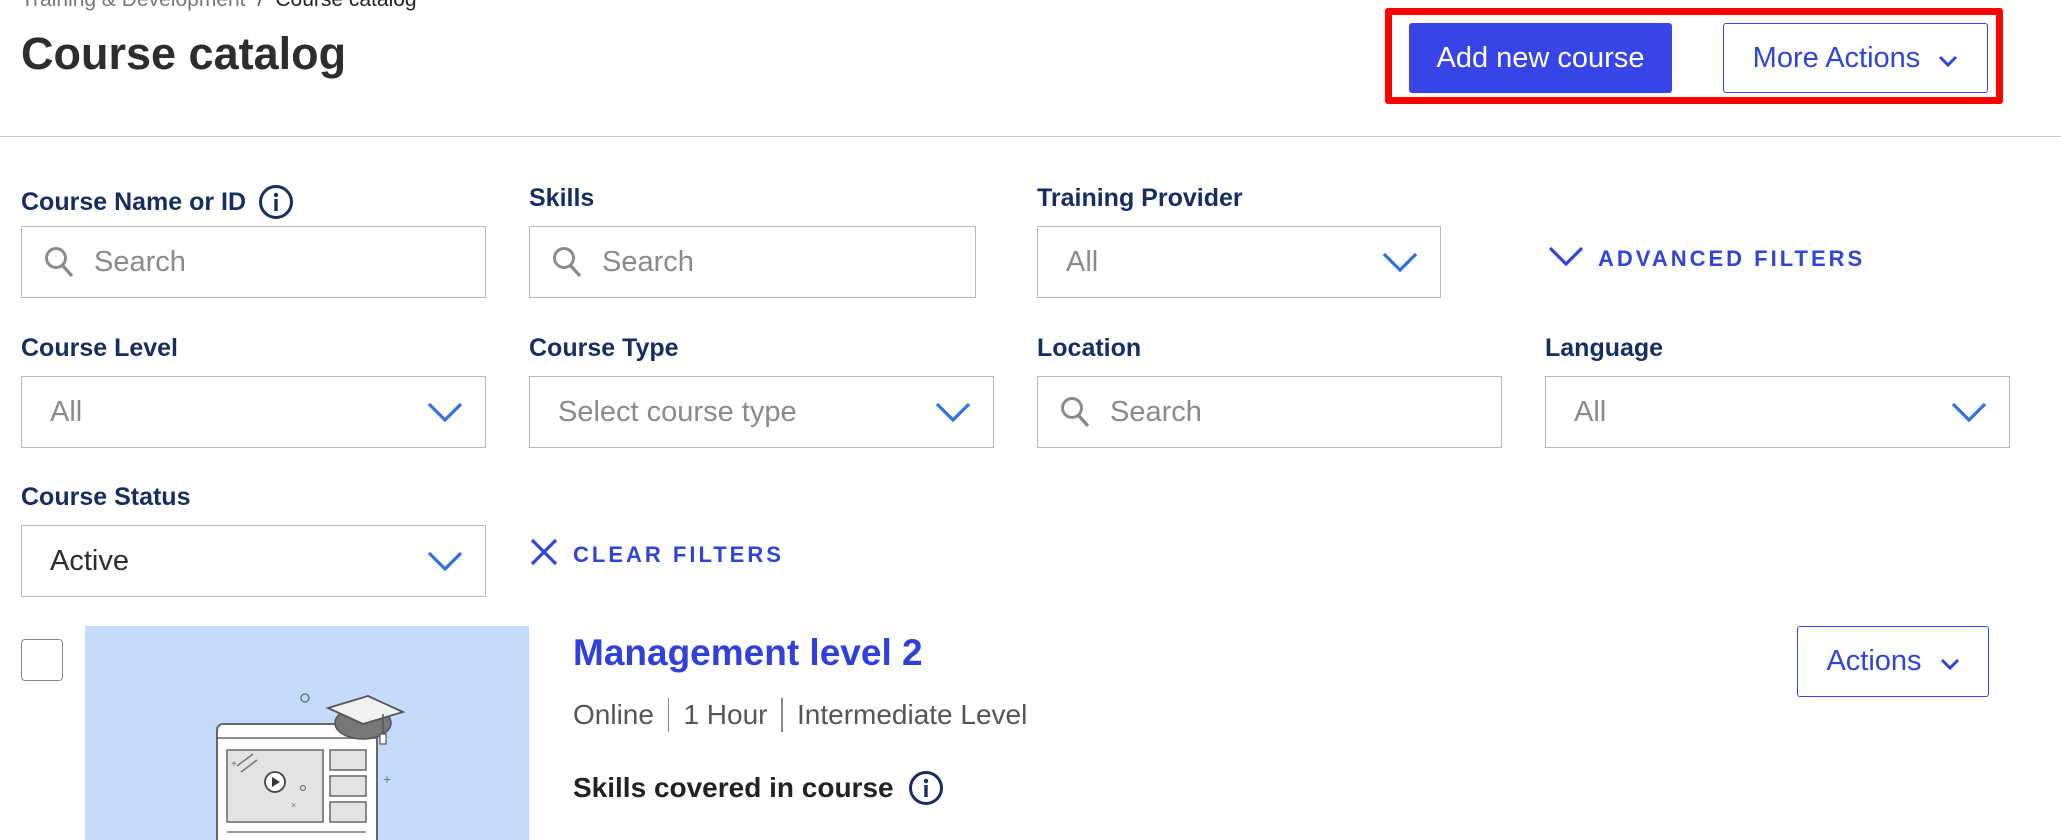  What do you see at coordinates (562, 198) in the screenshot?
I see `skills-filter-label: Skills` at bounding box center [562, 198].